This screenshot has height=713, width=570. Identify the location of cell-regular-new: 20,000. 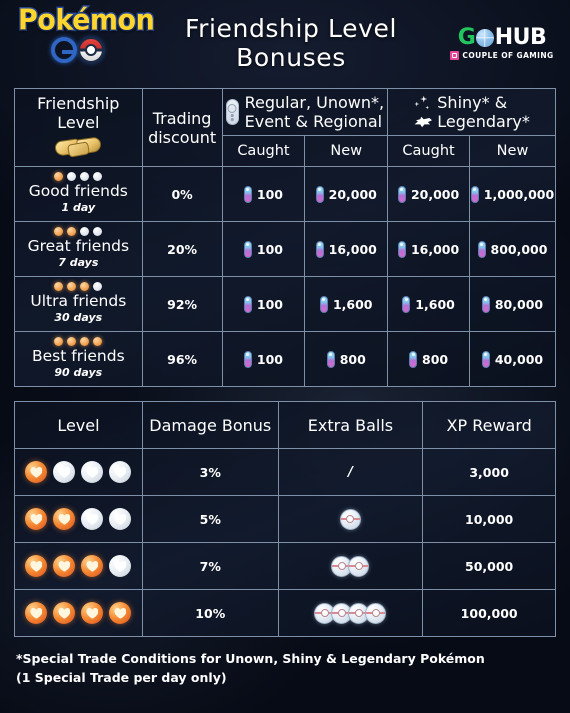
(346, 194).